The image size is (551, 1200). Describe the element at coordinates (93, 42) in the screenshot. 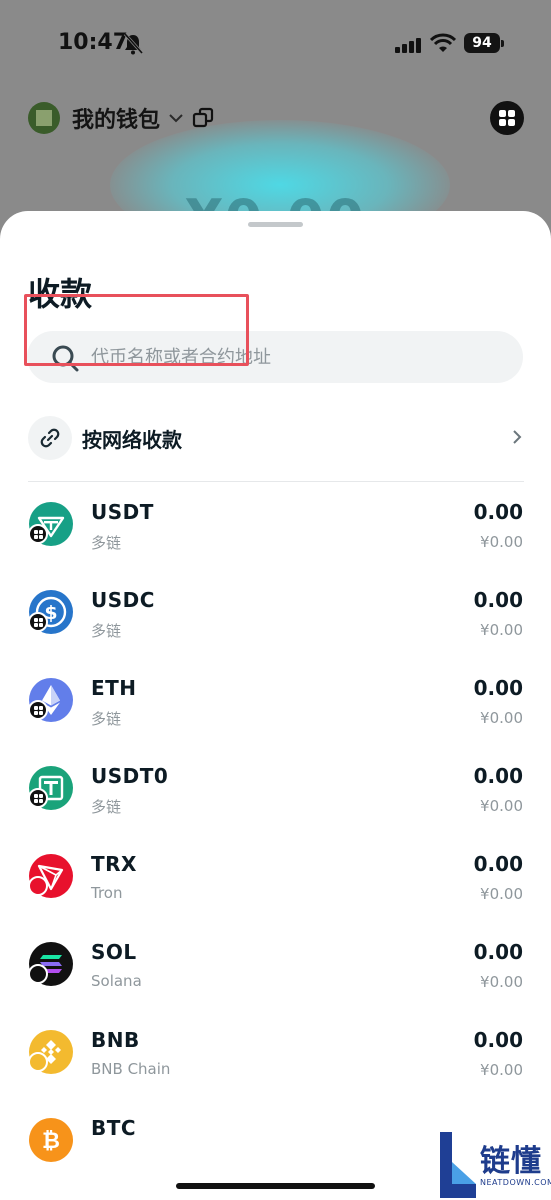

I see `status-time: 10:47` at that location.